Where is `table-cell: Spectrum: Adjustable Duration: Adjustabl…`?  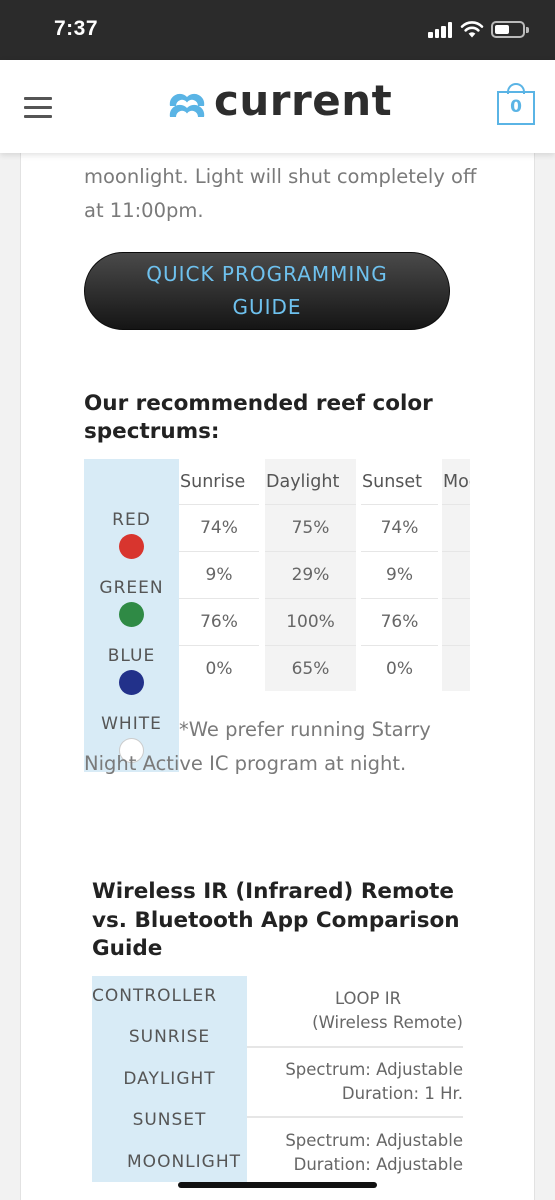
table-cell: Spectrum: Adjustable Duration: Adjustabl… is located at coordinates (355, 1153).